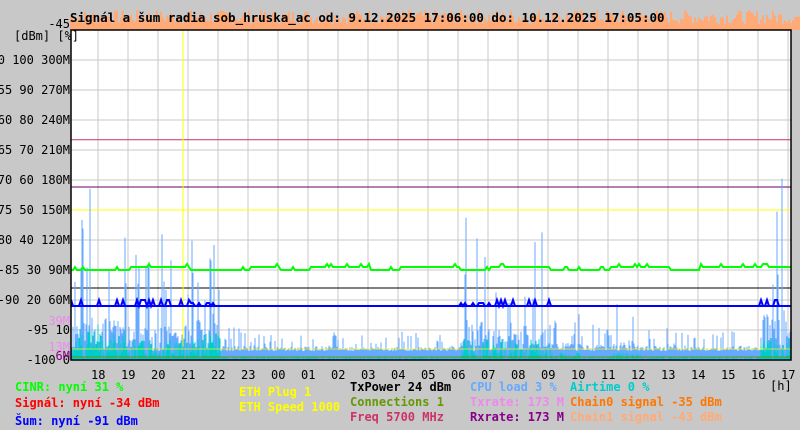 Image resolution: width=800 pixels, height=430 pixels. I want to click on legend-airtime: Airtime 0 %, so click(610, 387).